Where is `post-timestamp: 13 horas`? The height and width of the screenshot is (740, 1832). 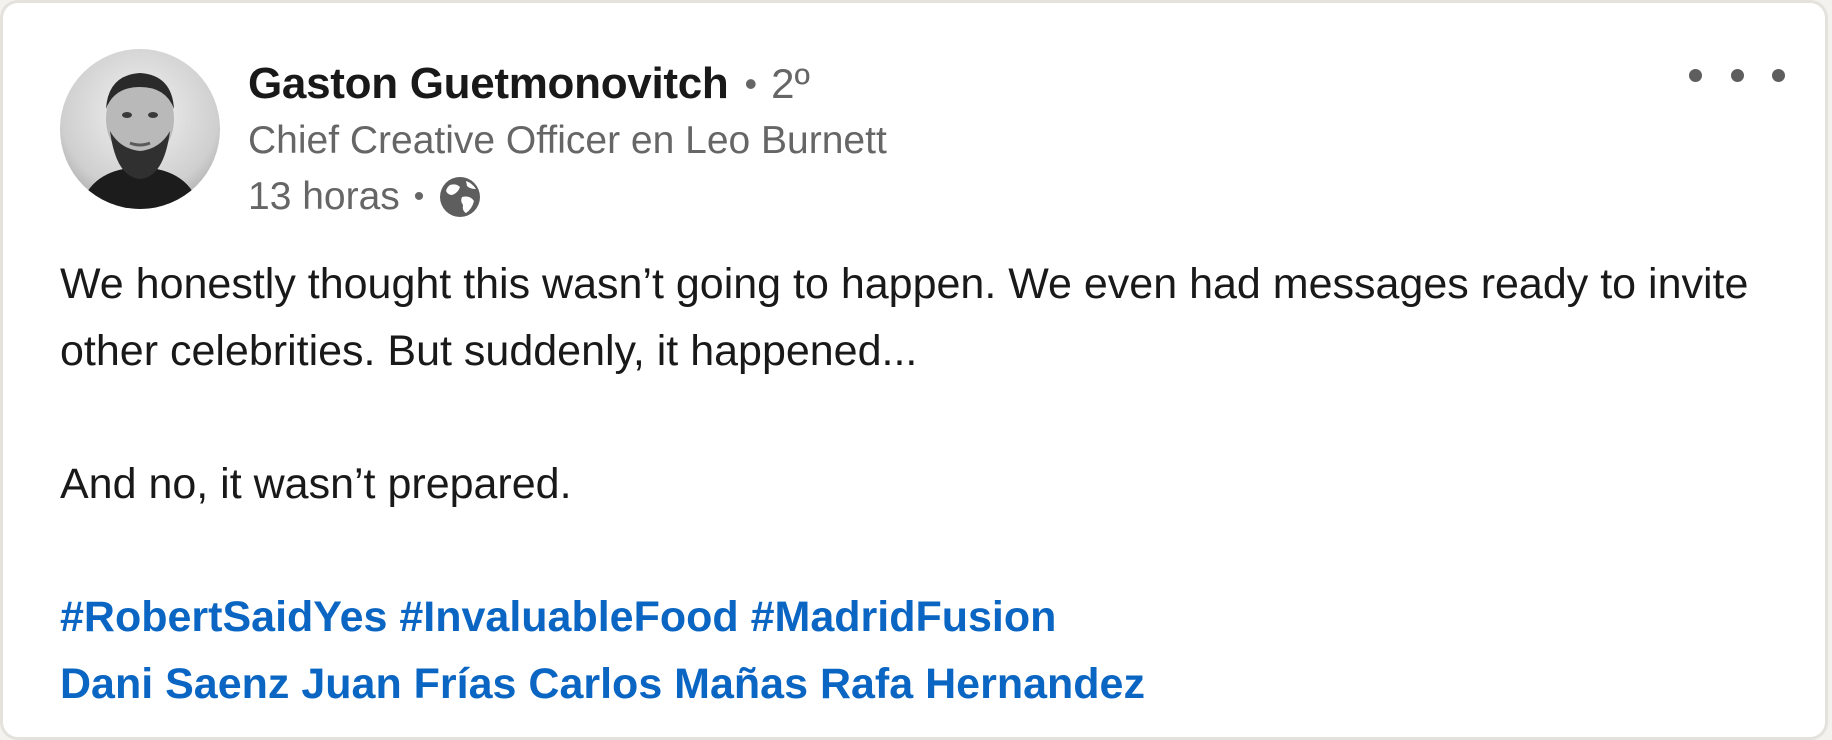 post-timestamp: 13 horas is located at coordinates (324, 197).